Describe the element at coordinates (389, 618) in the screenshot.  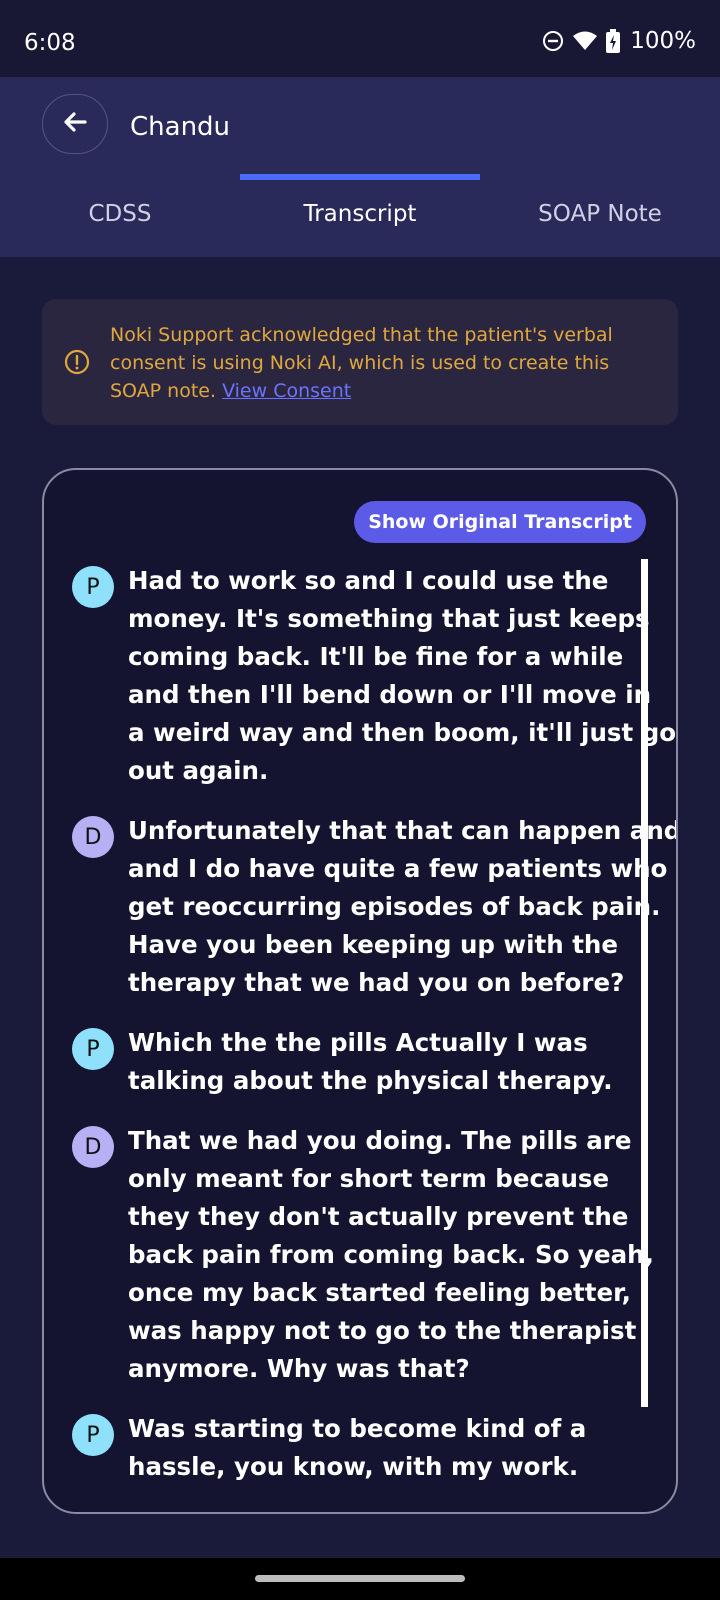
I see `message-line: money. It's something that just keeps` at that location.